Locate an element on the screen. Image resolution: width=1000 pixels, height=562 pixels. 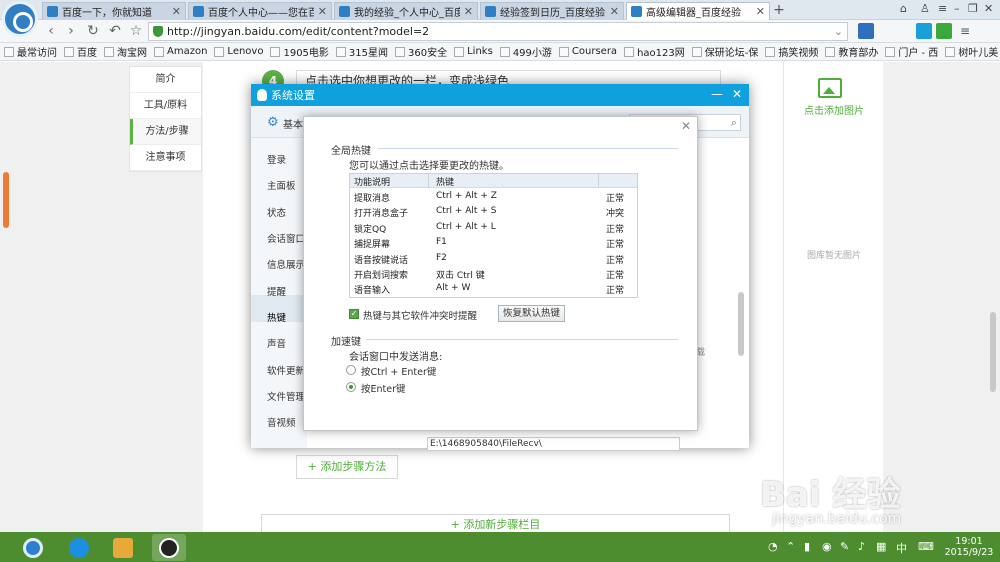
hotkey-row: 提取消息 Ctrl + Alt + Z 正常 is located at coordinates (493, 197).